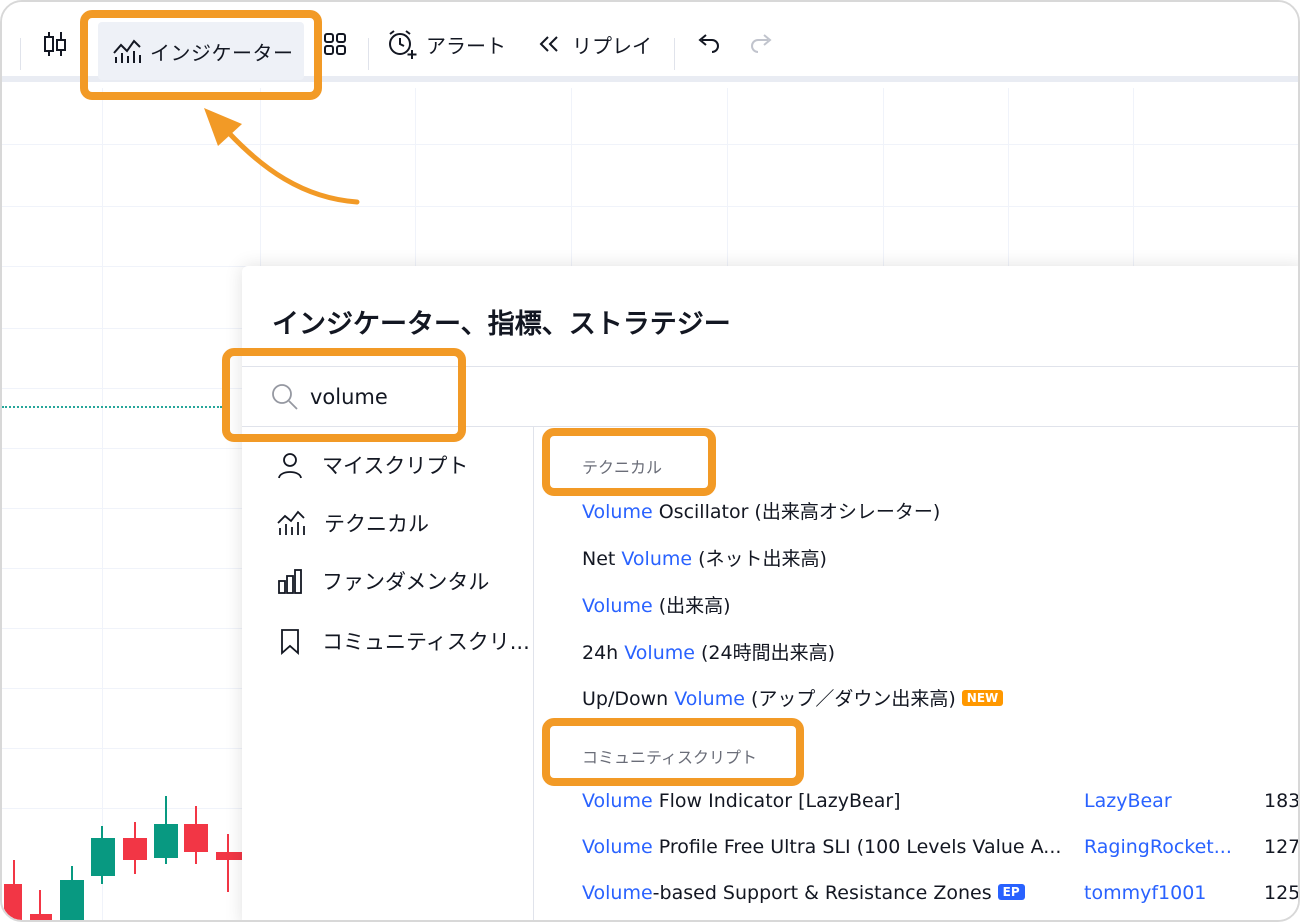 This screenshot has width=1300, height=922. Describe the element at coordinates (708, 651) in the screenshot. I see `result-item: 24h Volume (24時間出来高)` at that location.